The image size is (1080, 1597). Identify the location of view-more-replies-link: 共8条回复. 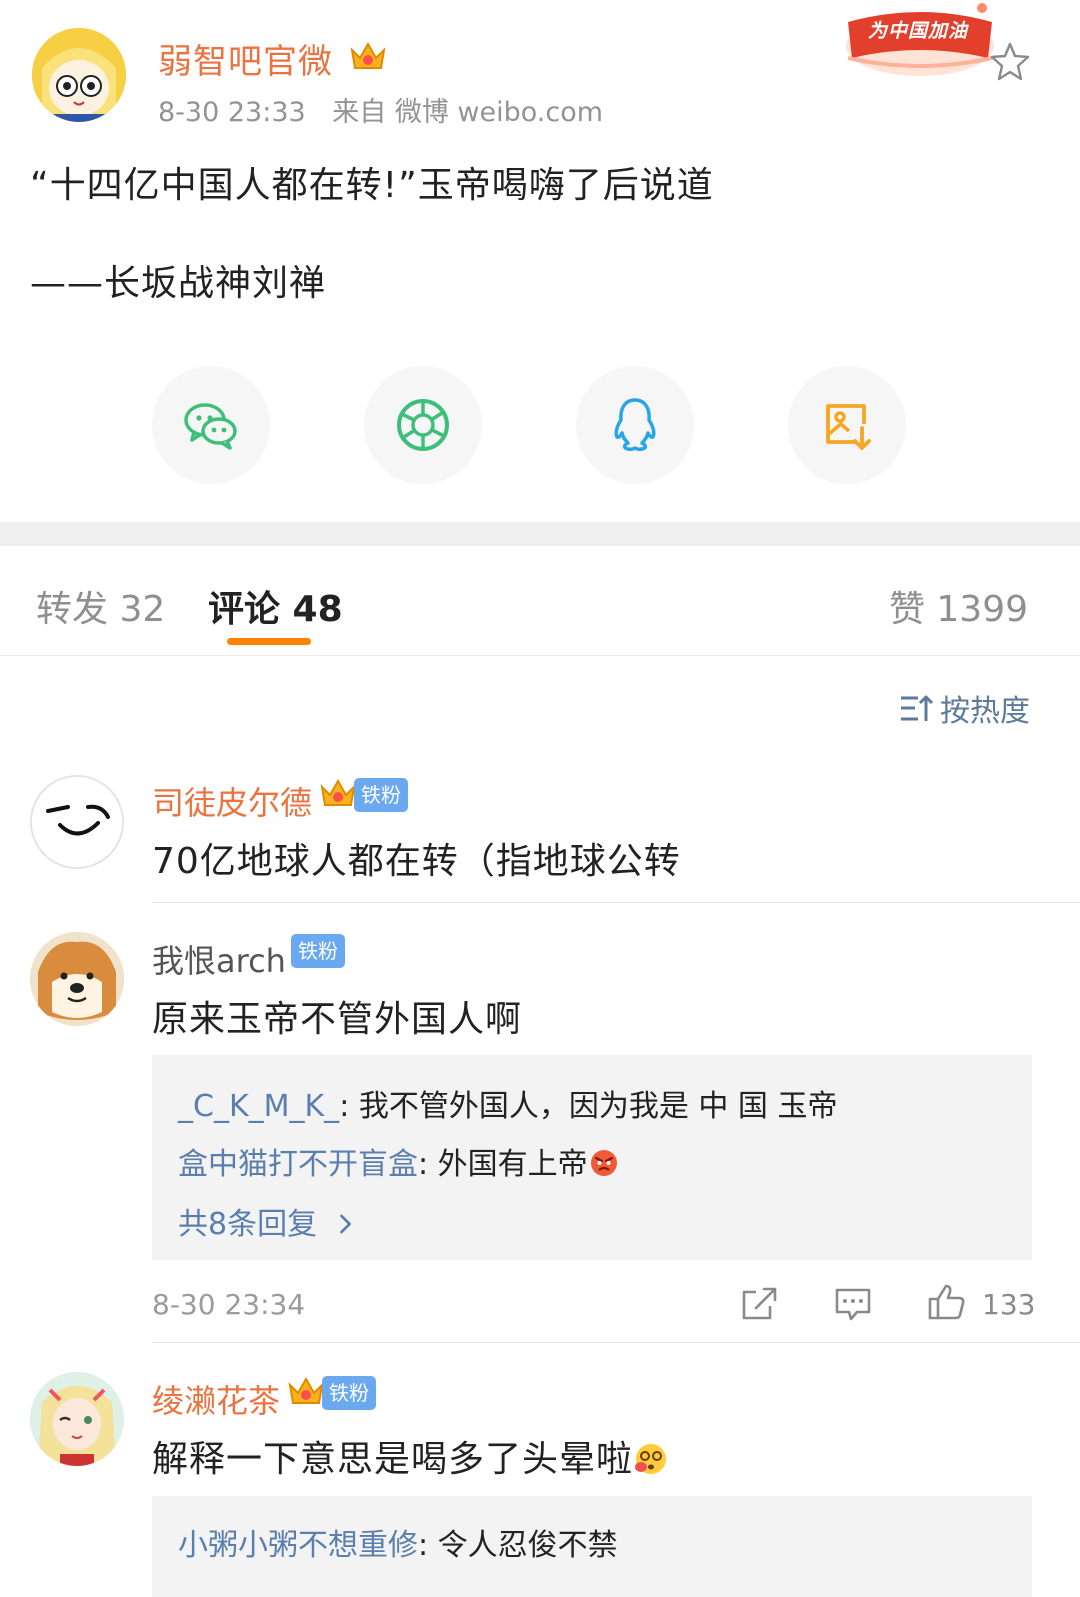
(266, 1221).